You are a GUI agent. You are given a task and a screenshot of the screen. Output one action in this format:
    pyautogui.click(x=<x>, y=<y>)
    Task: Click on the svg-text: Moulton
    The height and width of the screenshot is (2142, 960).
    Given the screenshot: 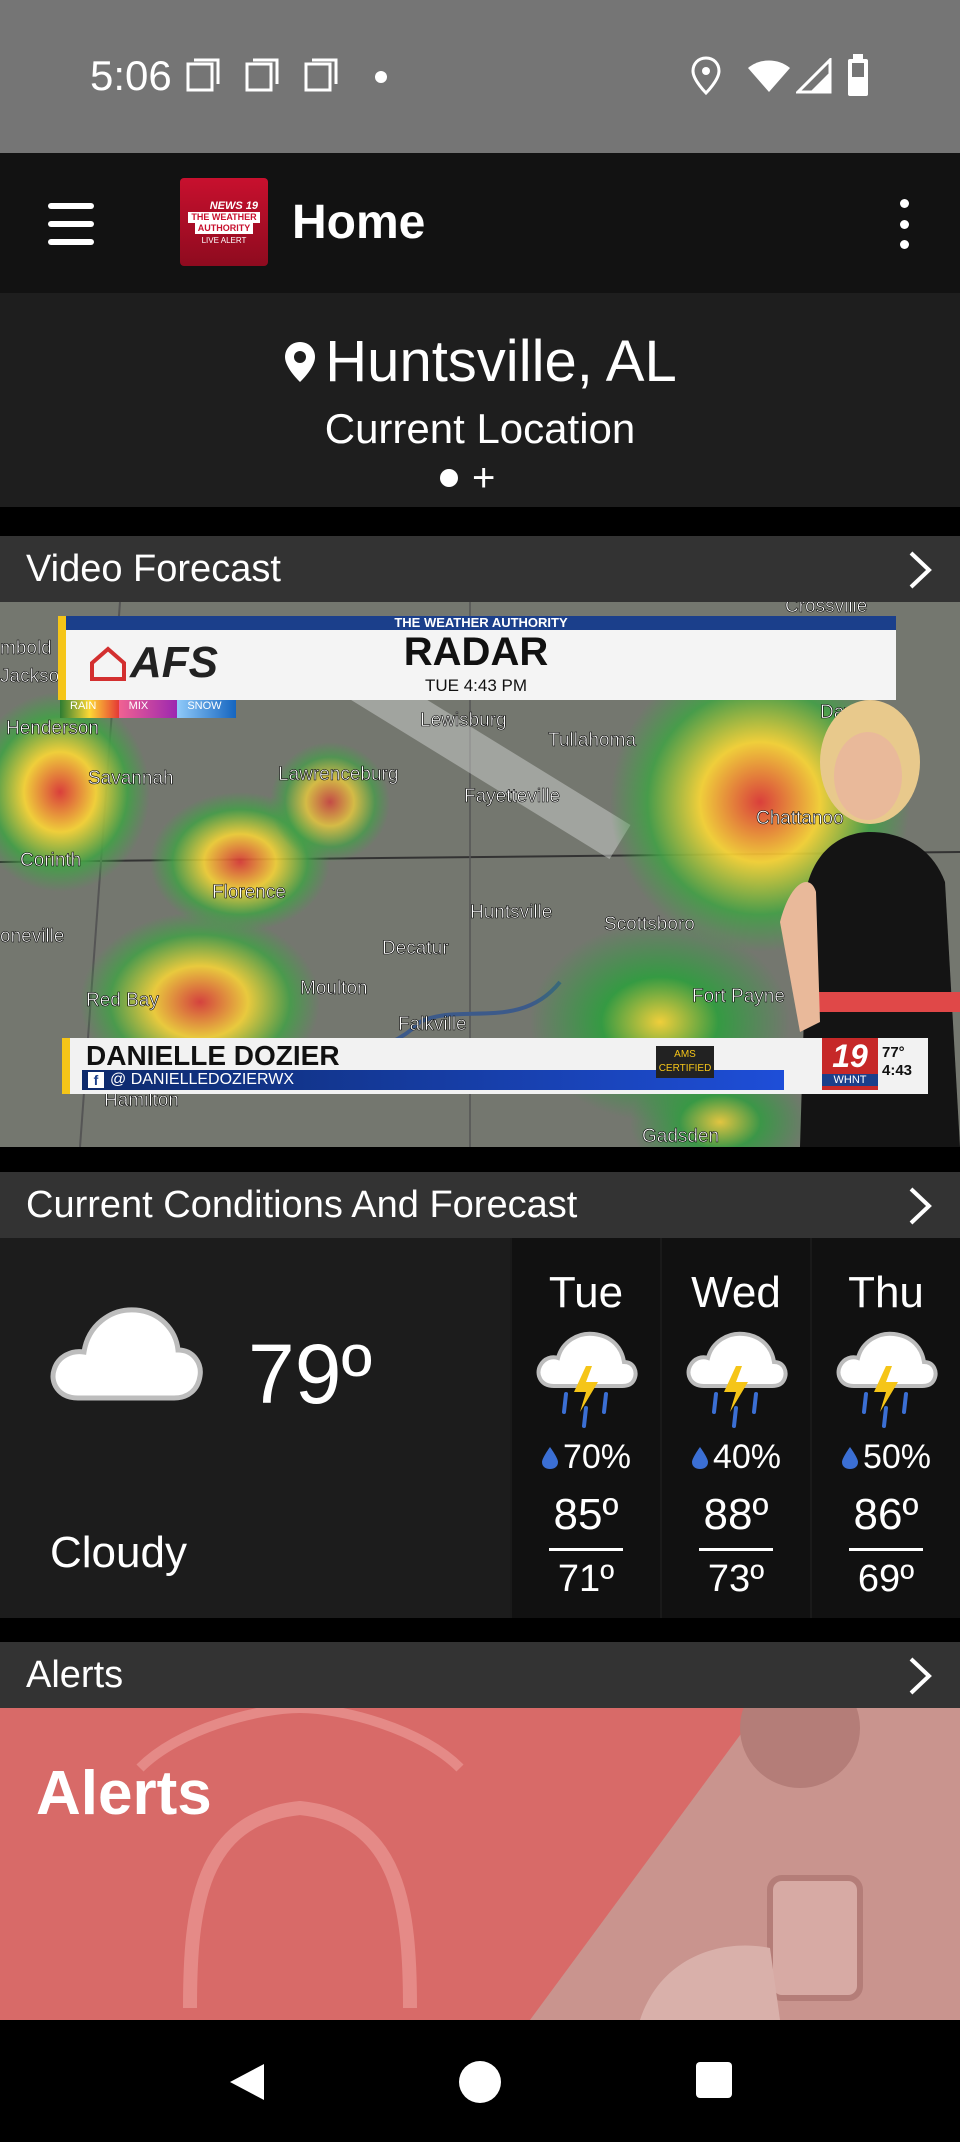 What is the action you would take?
    pyautogui.click(x=334, y=988)
    